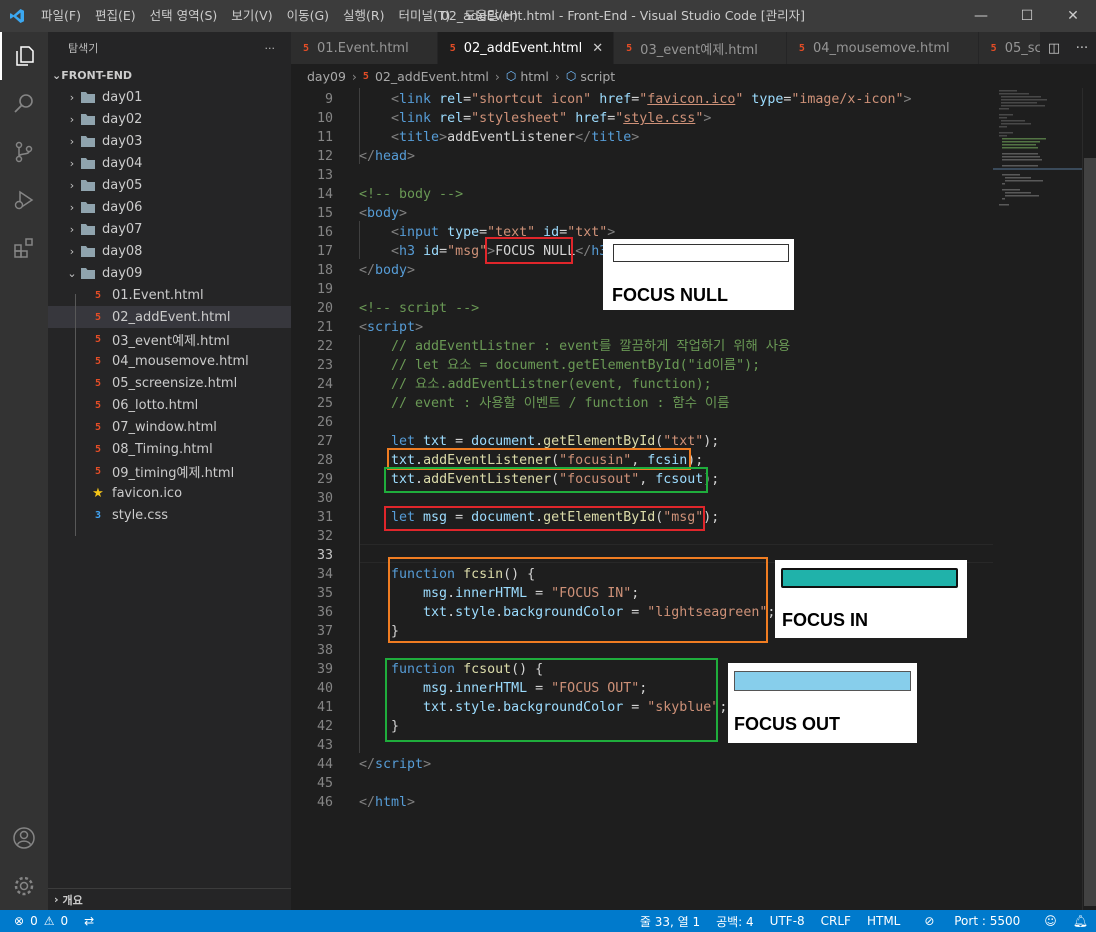  What do you see at coordinates (169, 339) in the screenshot?
I see `file-item: 5 03_event예제.html` at bounding box center [169, 339].